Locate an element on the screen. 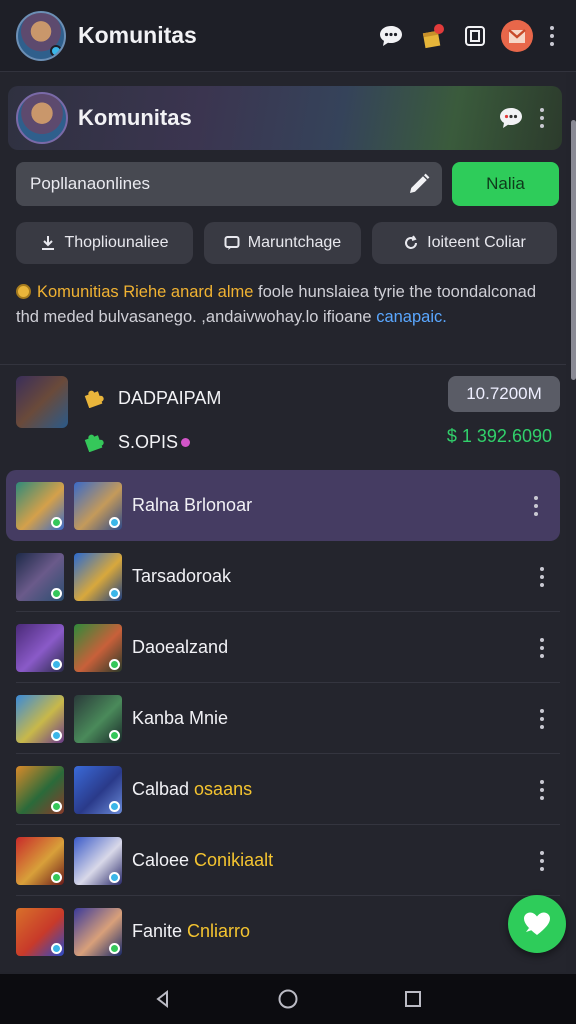  chip-chat: Maruntchage is located at coordinates (282, 243).